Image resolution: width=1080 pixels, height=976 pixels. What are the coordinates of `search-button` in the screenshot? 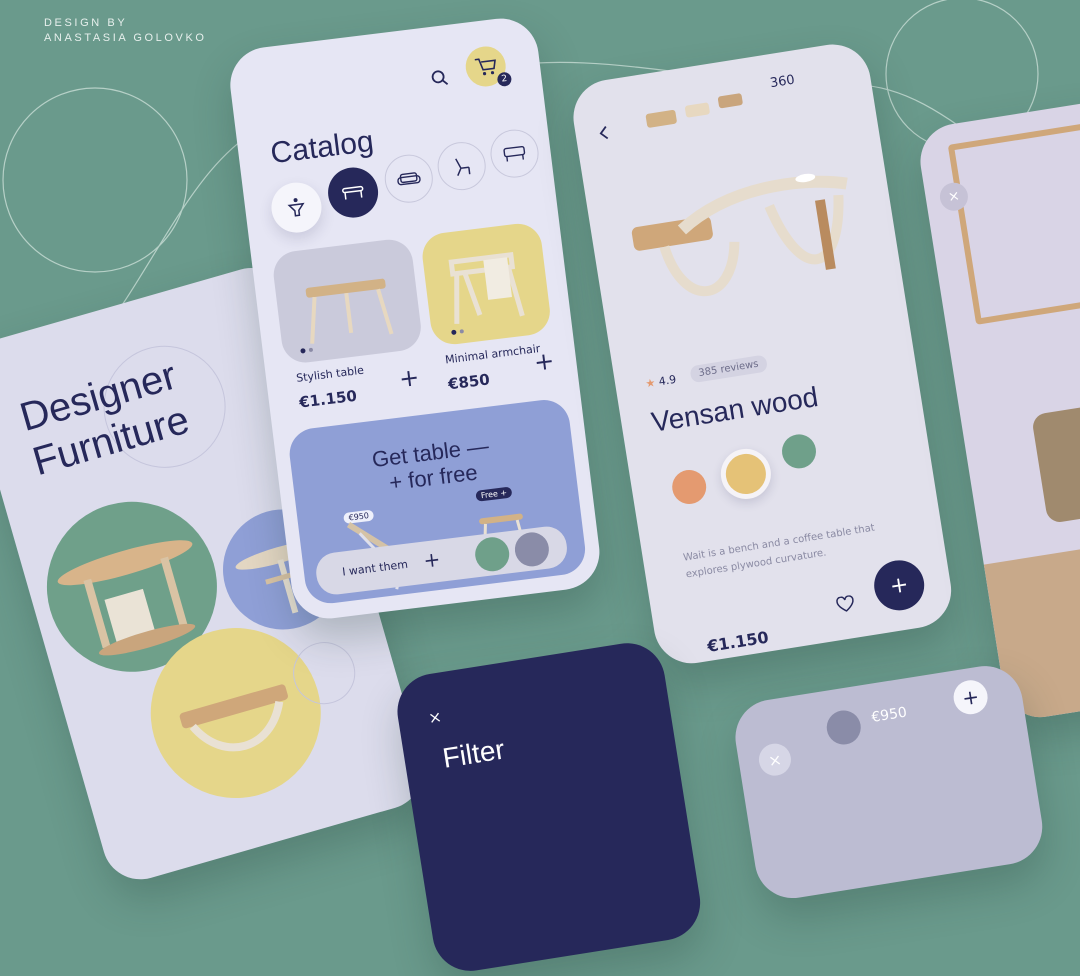 It's located at (439, 78).